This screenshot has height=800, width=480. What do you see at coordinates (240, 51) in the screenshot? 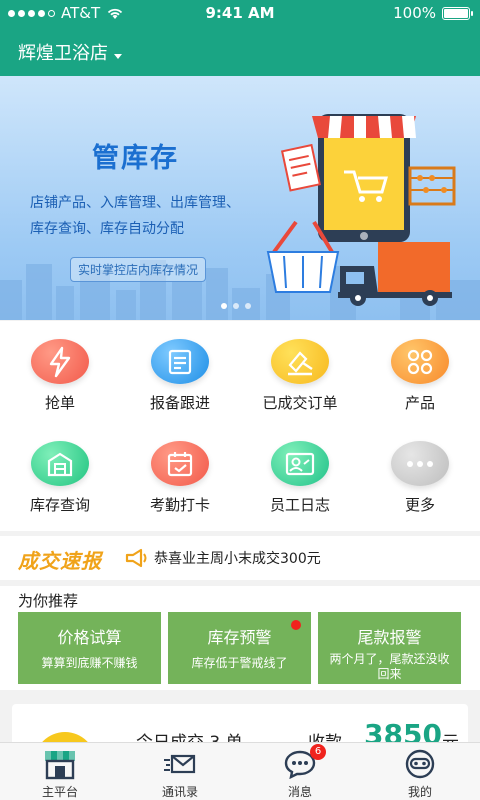
I see `app-header: 辉煌卫浴店` at bounding box center [240, 51].